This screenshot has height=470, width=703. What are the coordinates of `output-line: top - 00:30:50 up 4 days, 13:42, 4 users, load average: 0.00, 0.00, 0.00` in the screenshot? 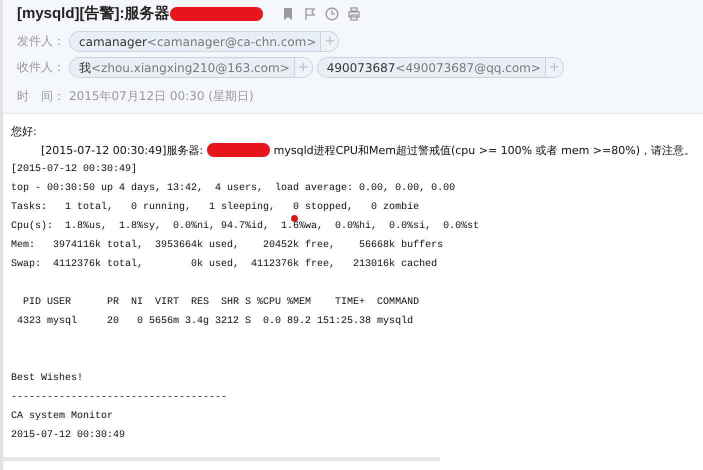 It's located at (233, 188).